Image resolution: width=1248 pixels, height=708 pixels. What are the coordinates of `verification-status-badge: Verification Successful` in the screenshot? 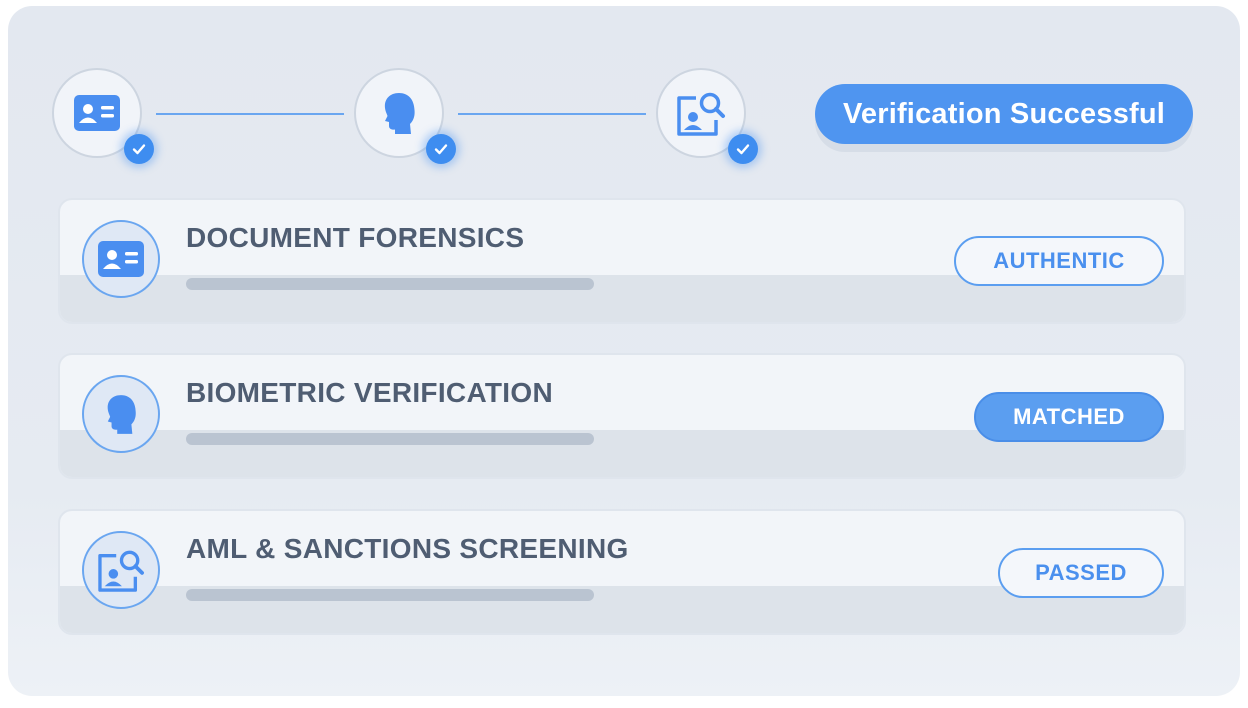 It's located at (1004, 114).